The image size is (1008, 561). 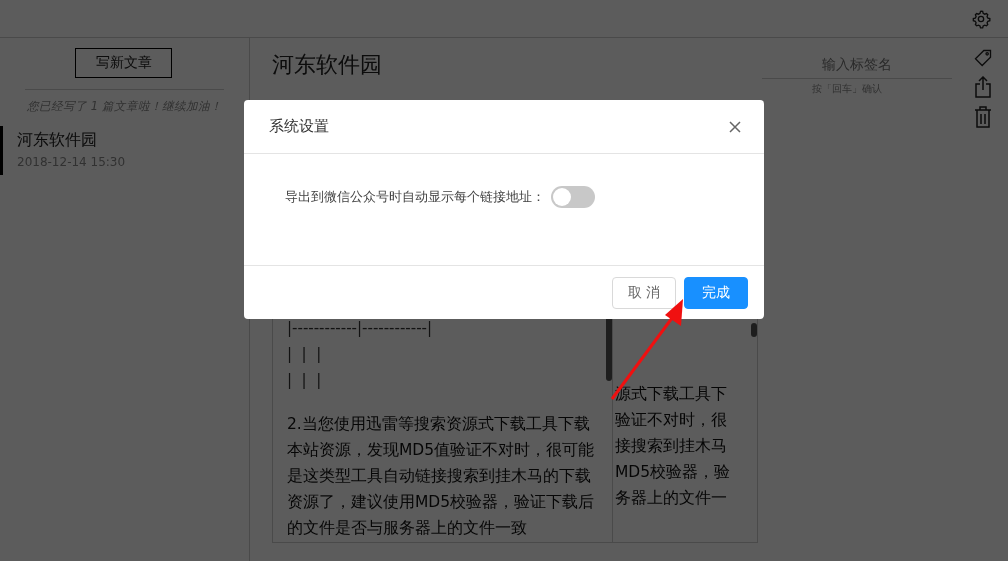 What do you see at coordinates (673, 472) in the screenshot?
I see `preview-text-line: MD5校验器，验` at bounding box center [673, 472].